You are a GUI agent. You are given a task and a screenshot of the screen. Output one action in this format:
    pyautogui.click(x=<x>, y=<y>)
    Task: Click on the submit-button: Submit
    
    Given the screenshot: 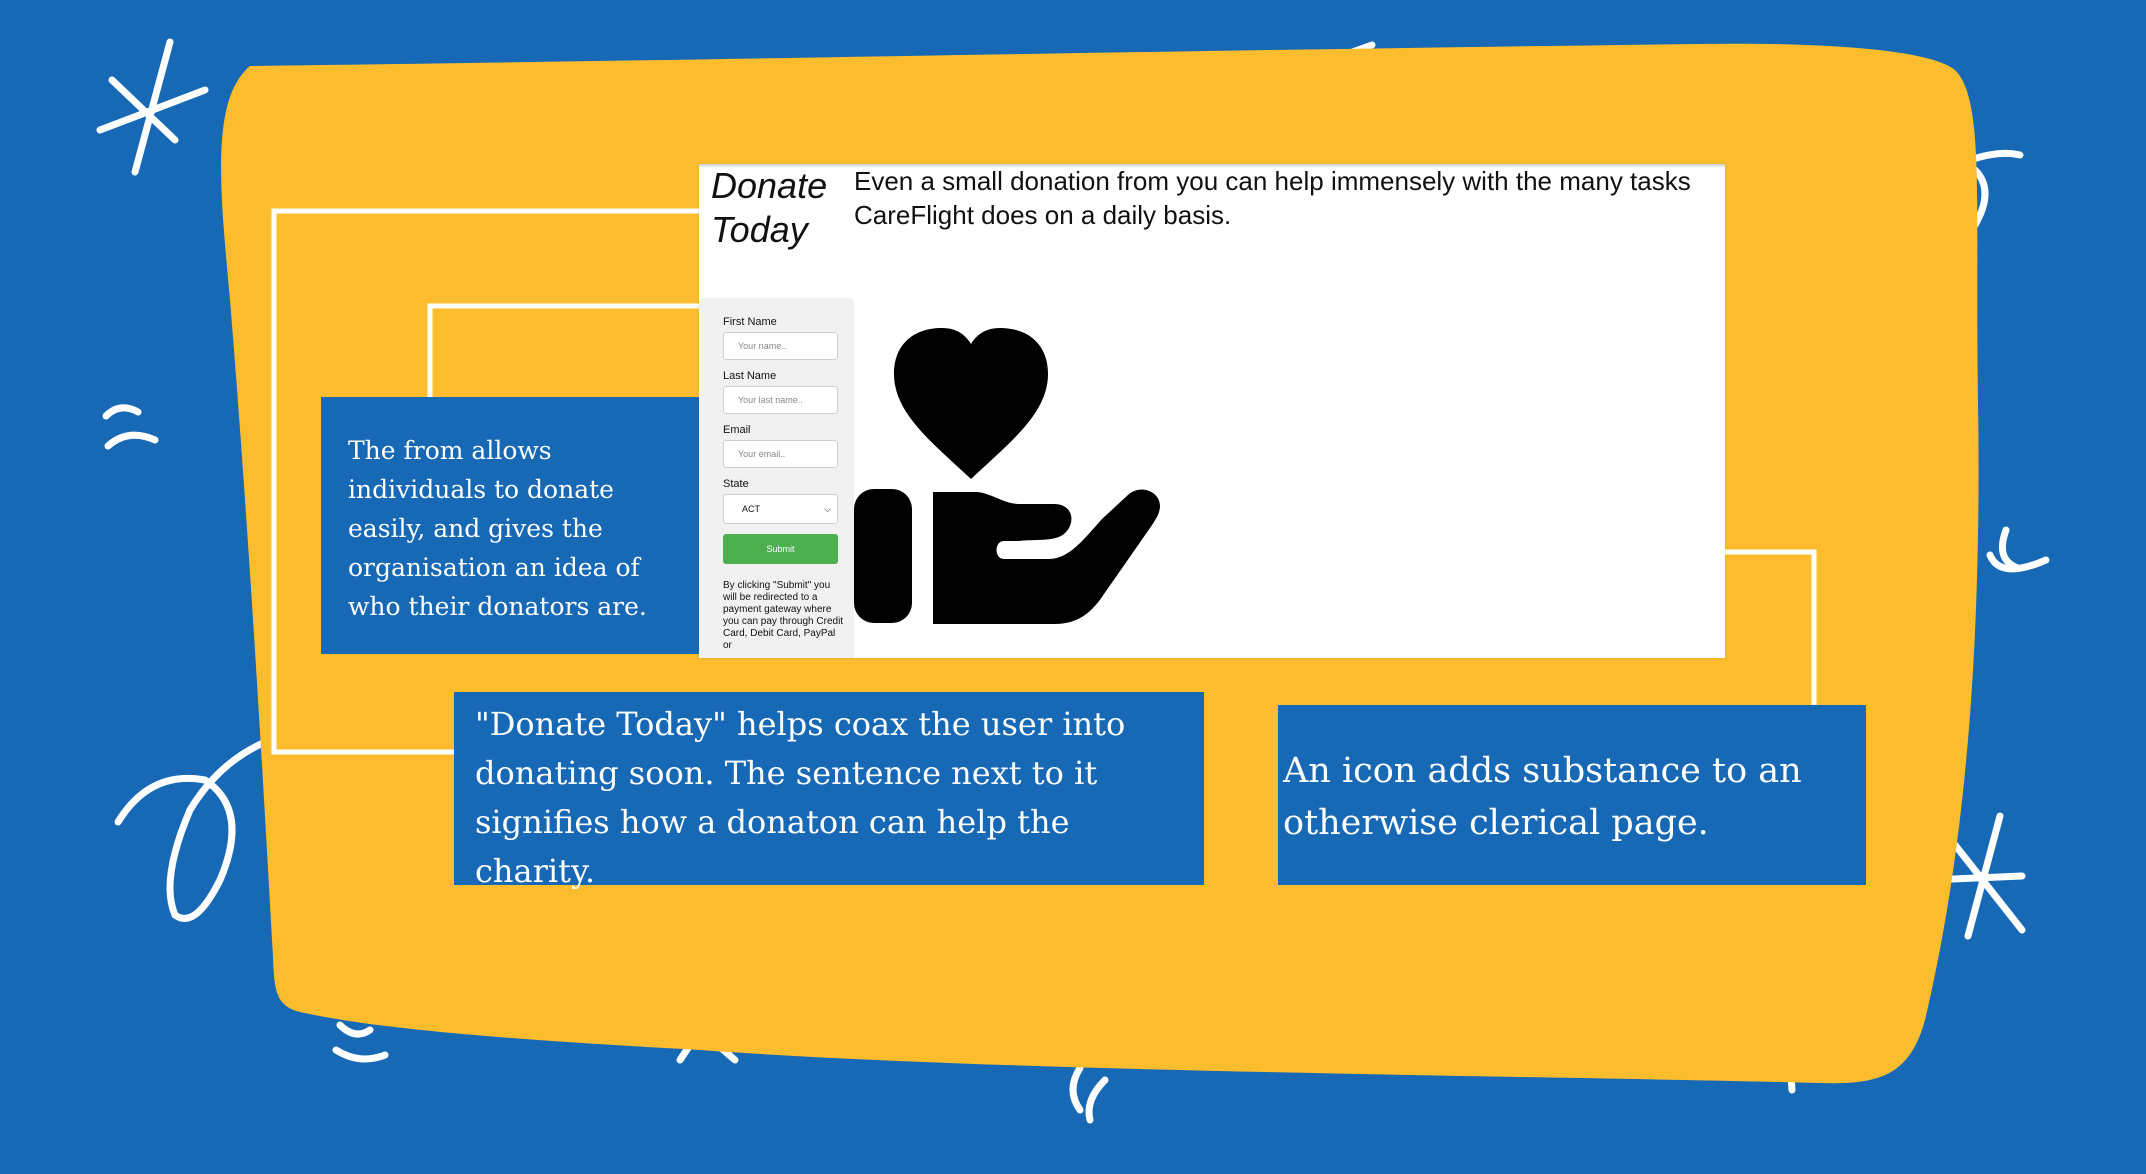 What is the action you would take?
    pyautogui.click(x=780, y=549)
    